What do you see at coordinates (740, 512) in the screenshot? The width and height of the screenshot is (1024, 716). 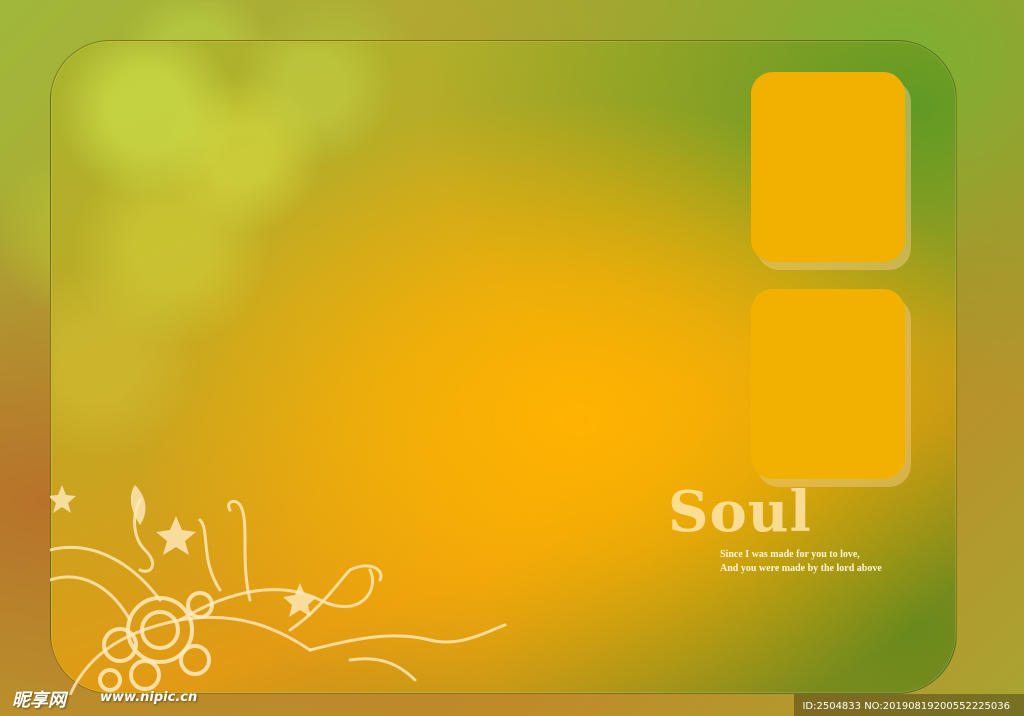 I see `title-soul: Soul` at bounding box center [740, 512].